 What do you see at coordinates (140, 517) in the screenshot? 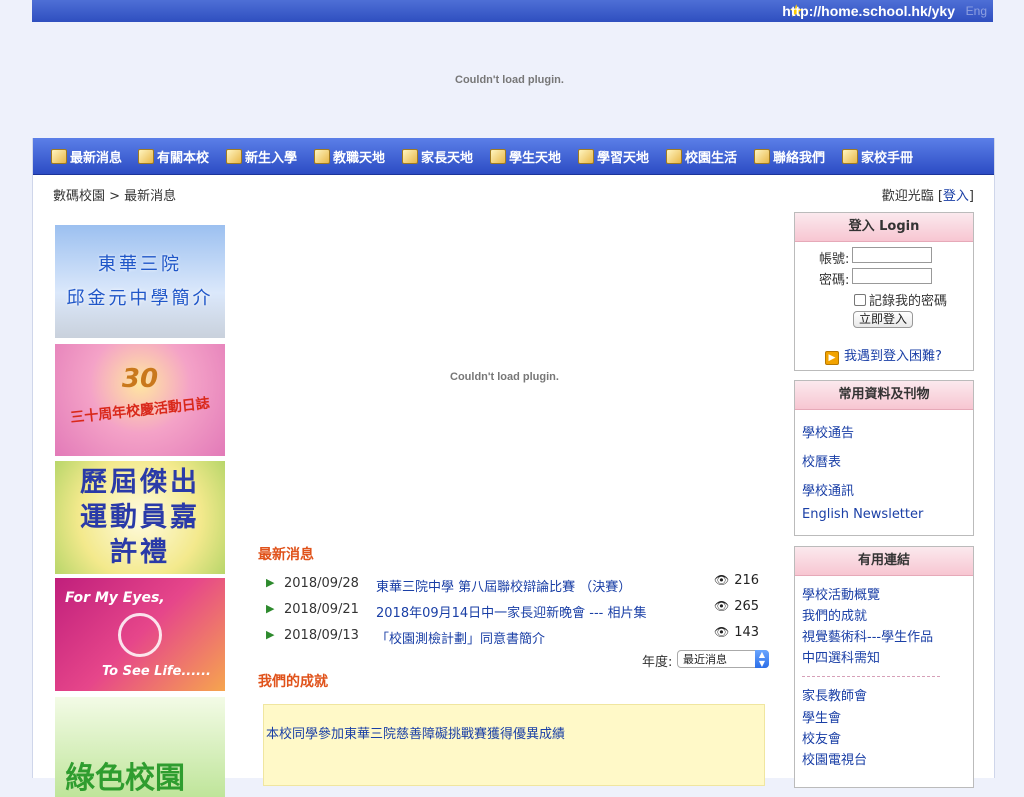
I see `banner-outstanding-athletes: 歷屆傑出運動員嘉許禮` at bounding box center [140, 517].